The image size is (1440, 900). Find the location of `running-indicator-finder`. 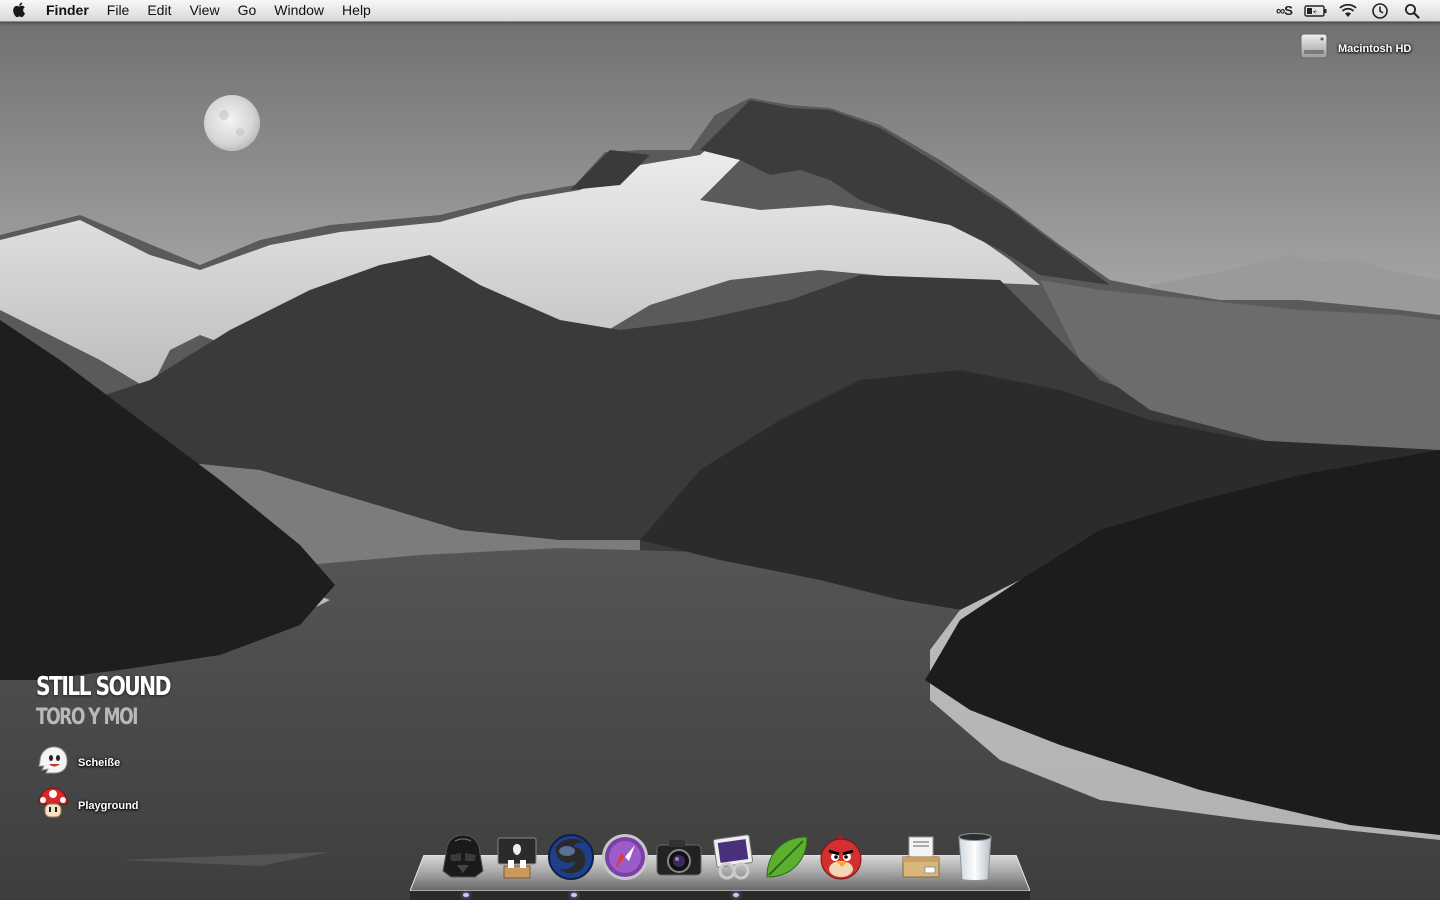

running-indicator-finder is located at coordinates (466, 895).